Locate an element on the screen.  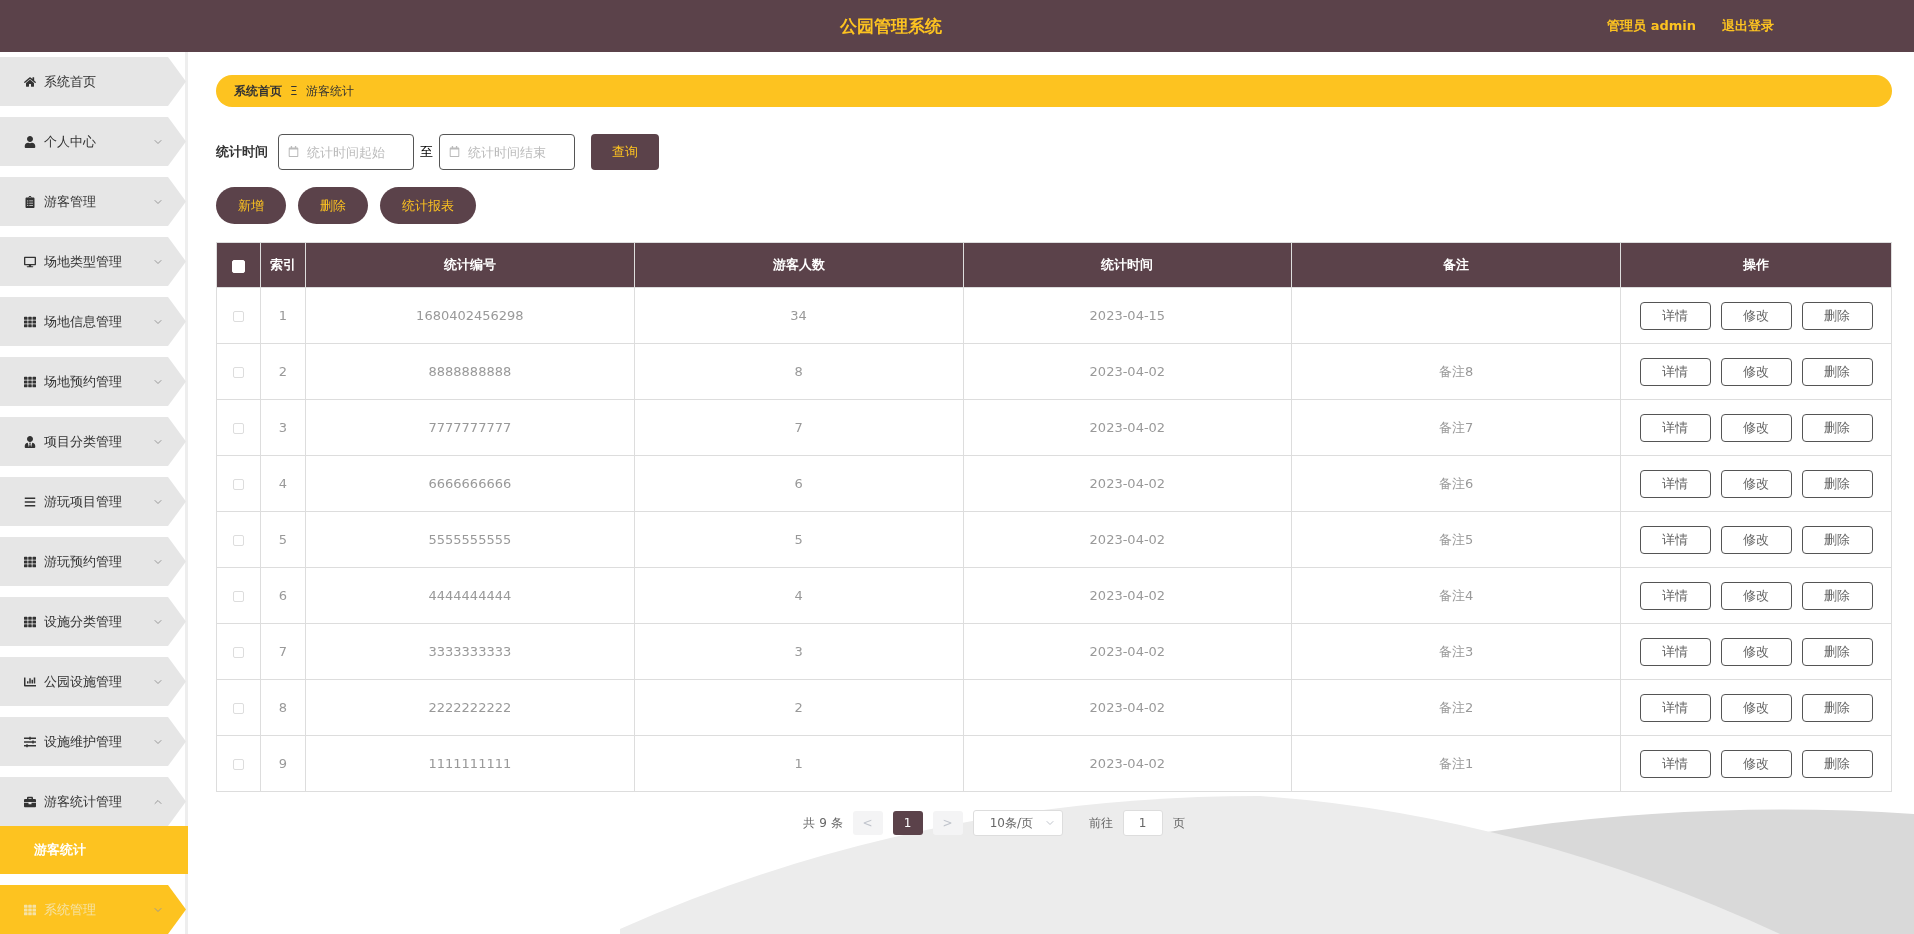
app-title: 公园管理系统 is located at coordinates (890, 26).